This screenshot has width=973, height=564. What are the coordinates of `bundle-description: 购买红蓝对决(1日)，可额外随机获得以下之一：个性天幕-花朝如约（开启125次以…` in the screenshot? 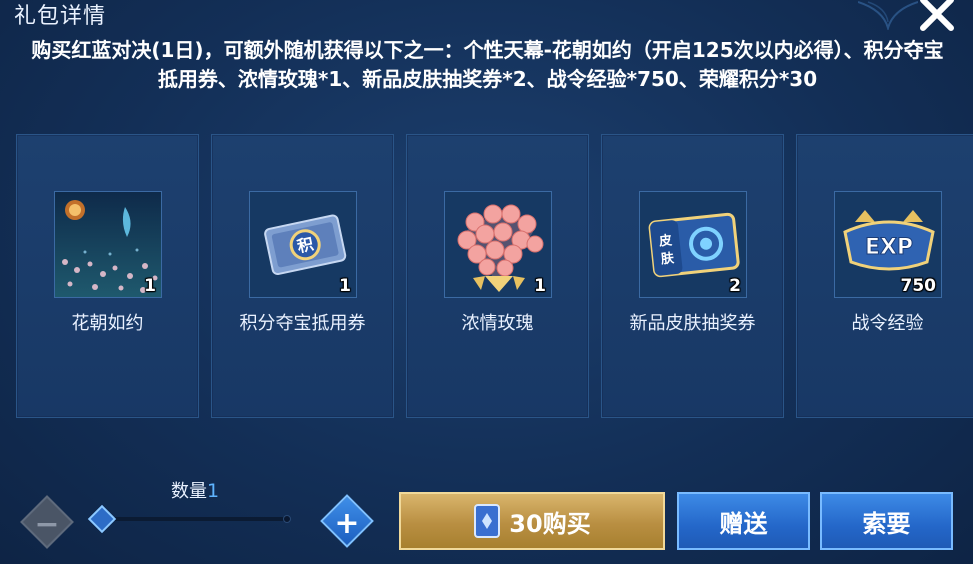 It's located at (487, 64).